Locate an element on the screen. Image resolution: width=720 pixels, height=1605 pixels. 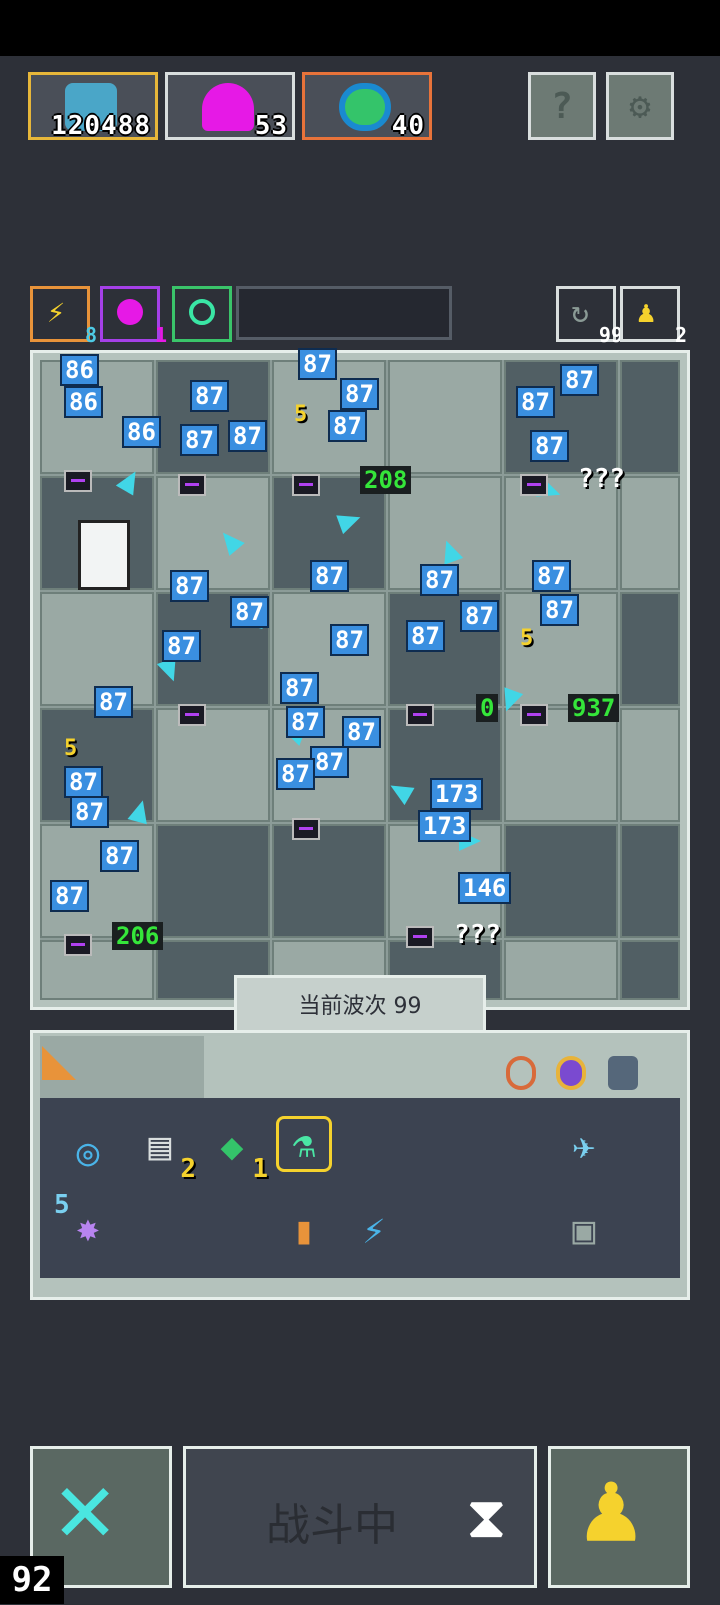
hero-character is located at coordinates (104, 555).